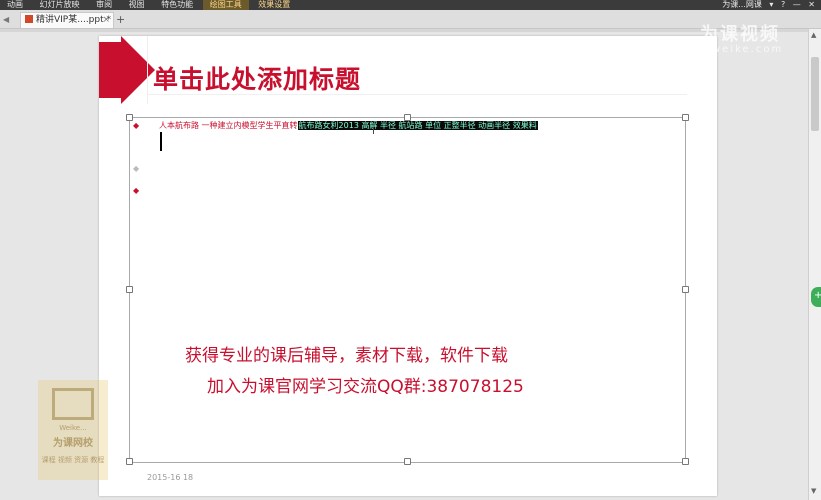  Describe the element at coordinates (73, 404) in the screenshot. I see `monitor-icon` at that location.